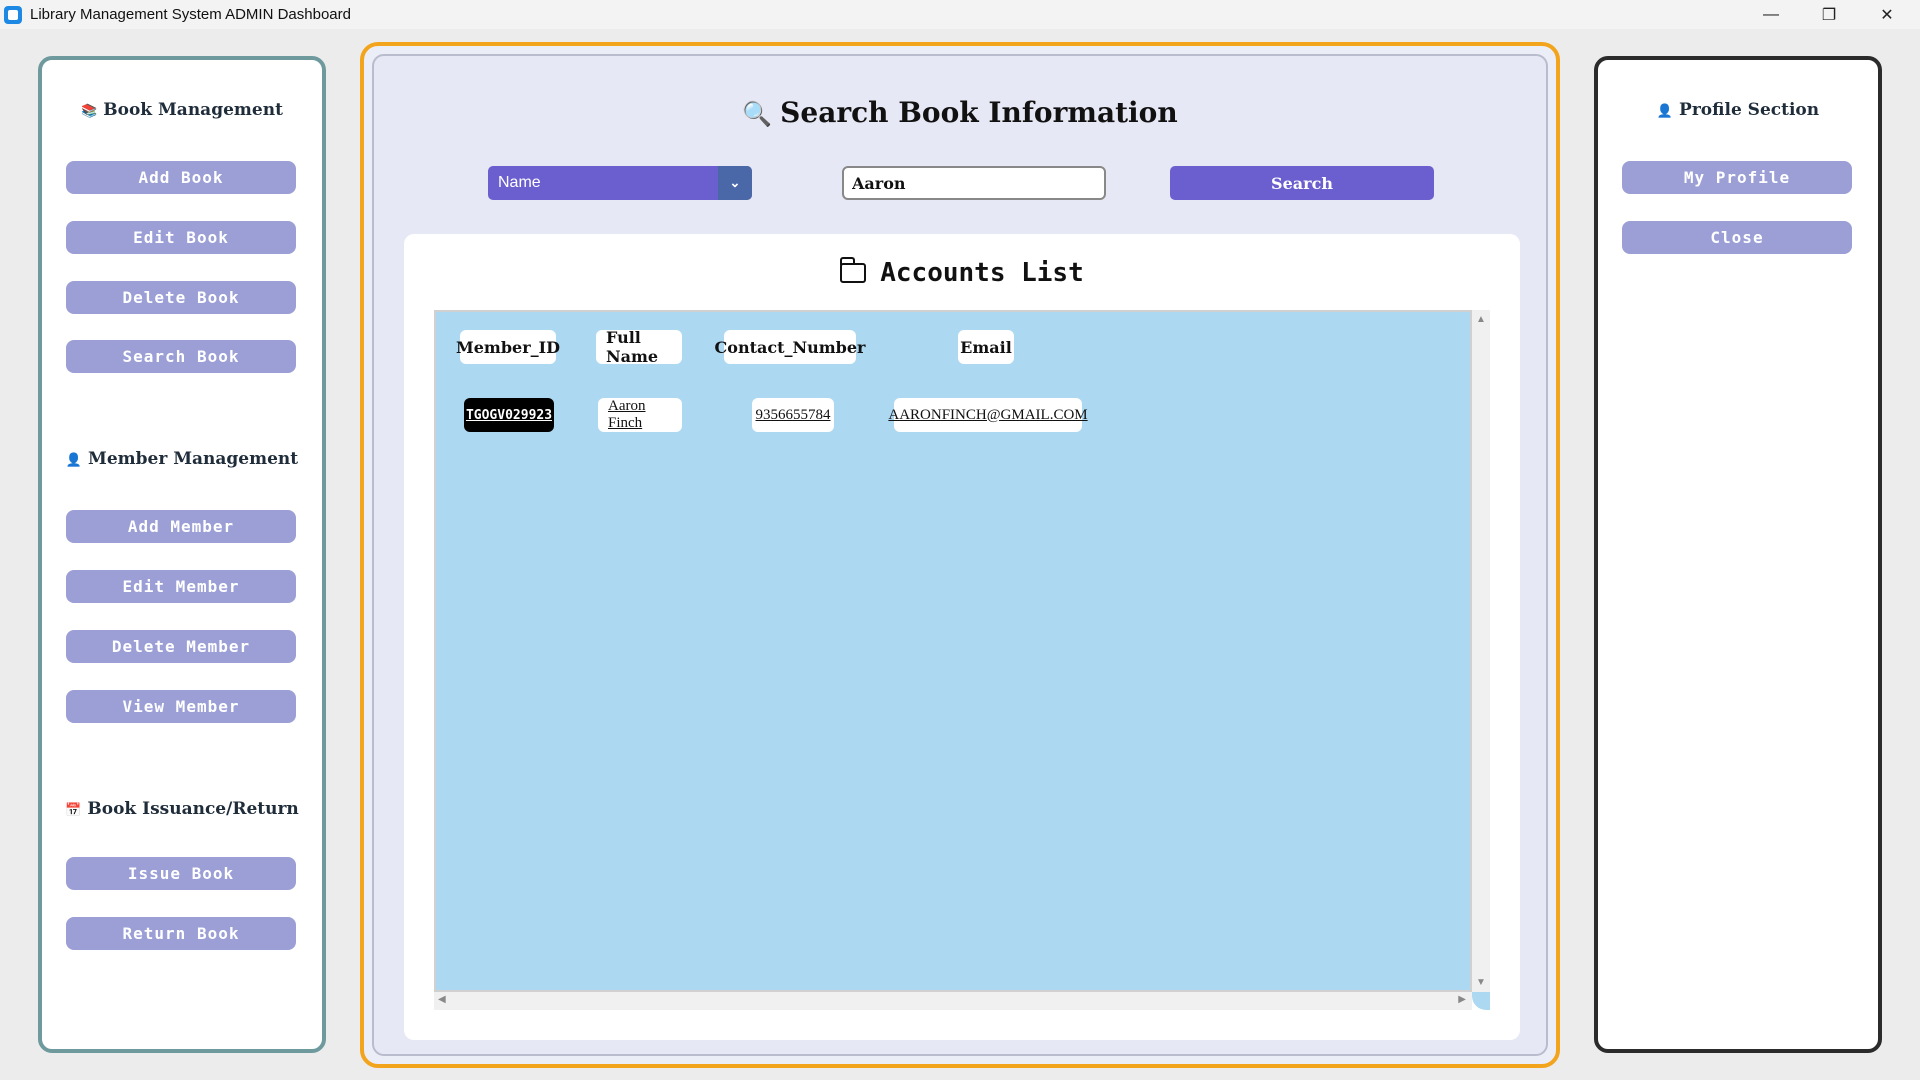 This screenshot has width=1920, height=1080. Describe the element at coordinates (13, 14) in the screenshot. I see `app-icon` at that location.